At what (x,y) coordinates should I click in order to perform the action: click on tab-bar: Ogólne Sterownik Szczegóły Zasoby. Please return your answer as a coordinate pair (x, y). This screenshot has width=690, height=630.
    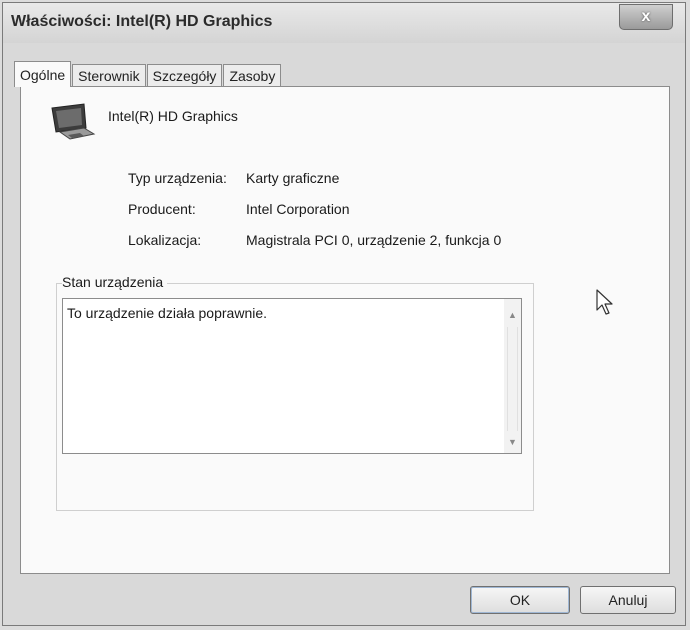
    Looking at the image, I should click on (148, 73).